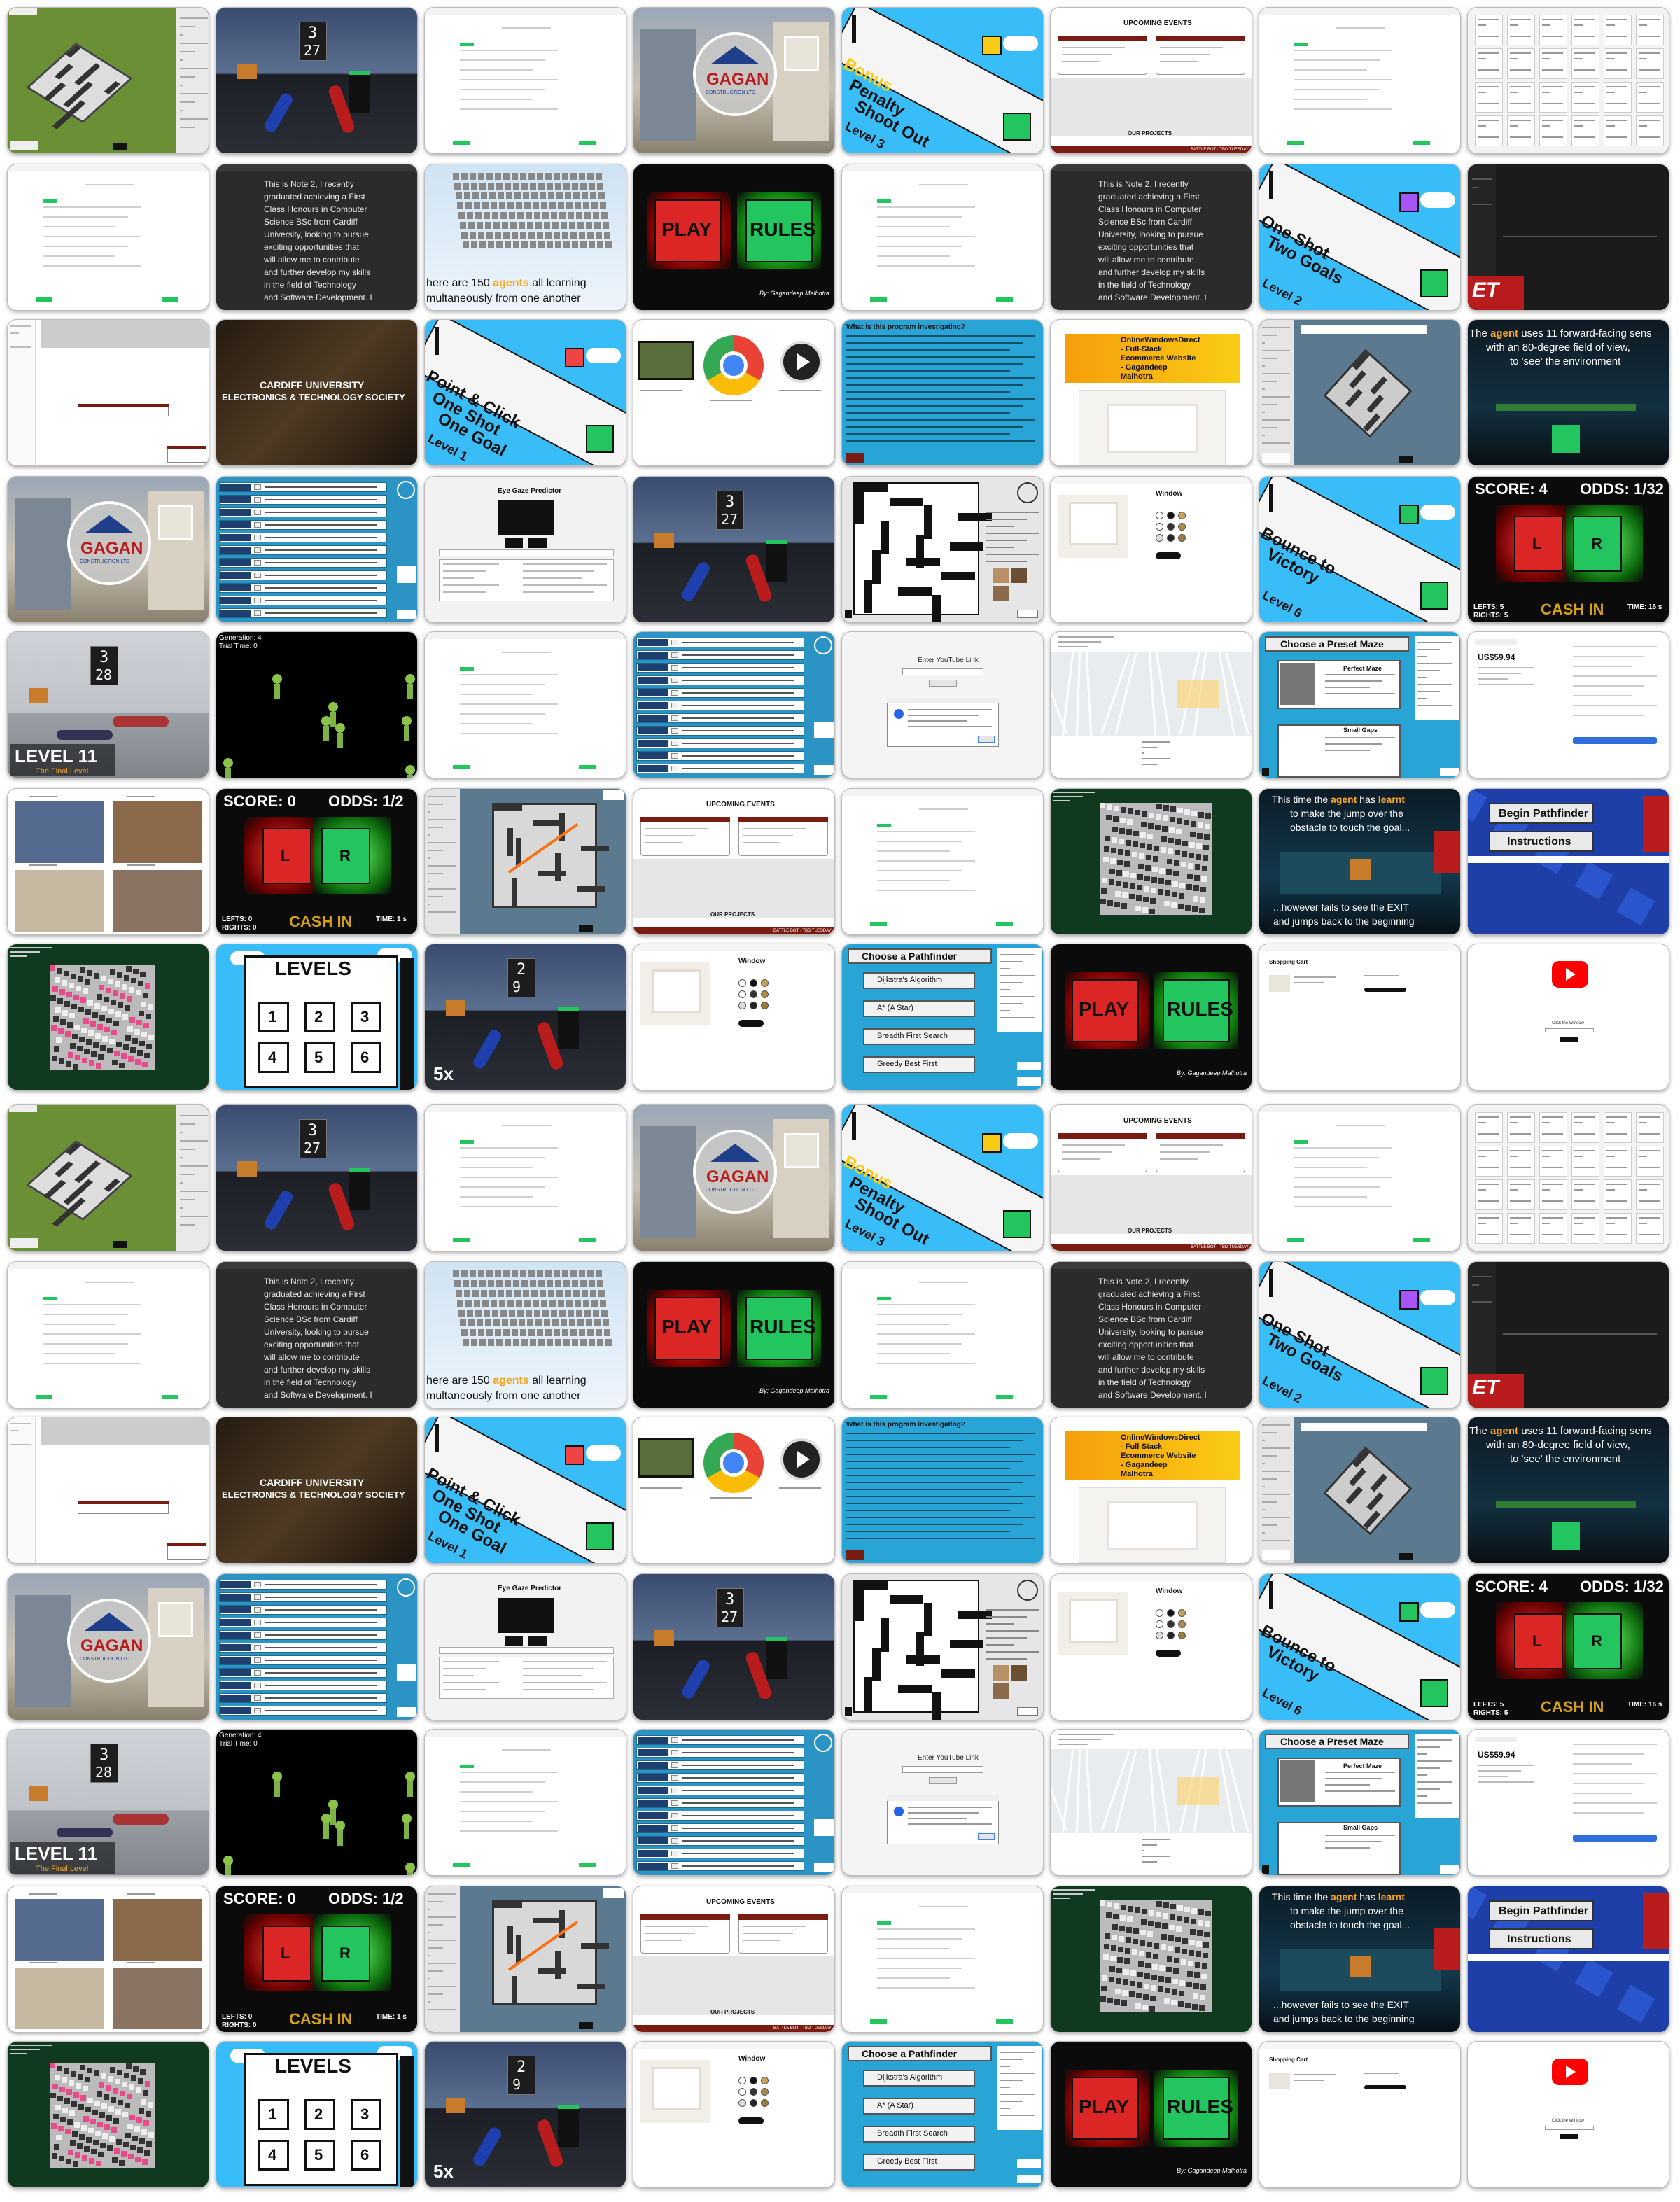 The height and width of the screenshot is (2202, 1680). I want to click on settings-button, so click(1029, 2163).